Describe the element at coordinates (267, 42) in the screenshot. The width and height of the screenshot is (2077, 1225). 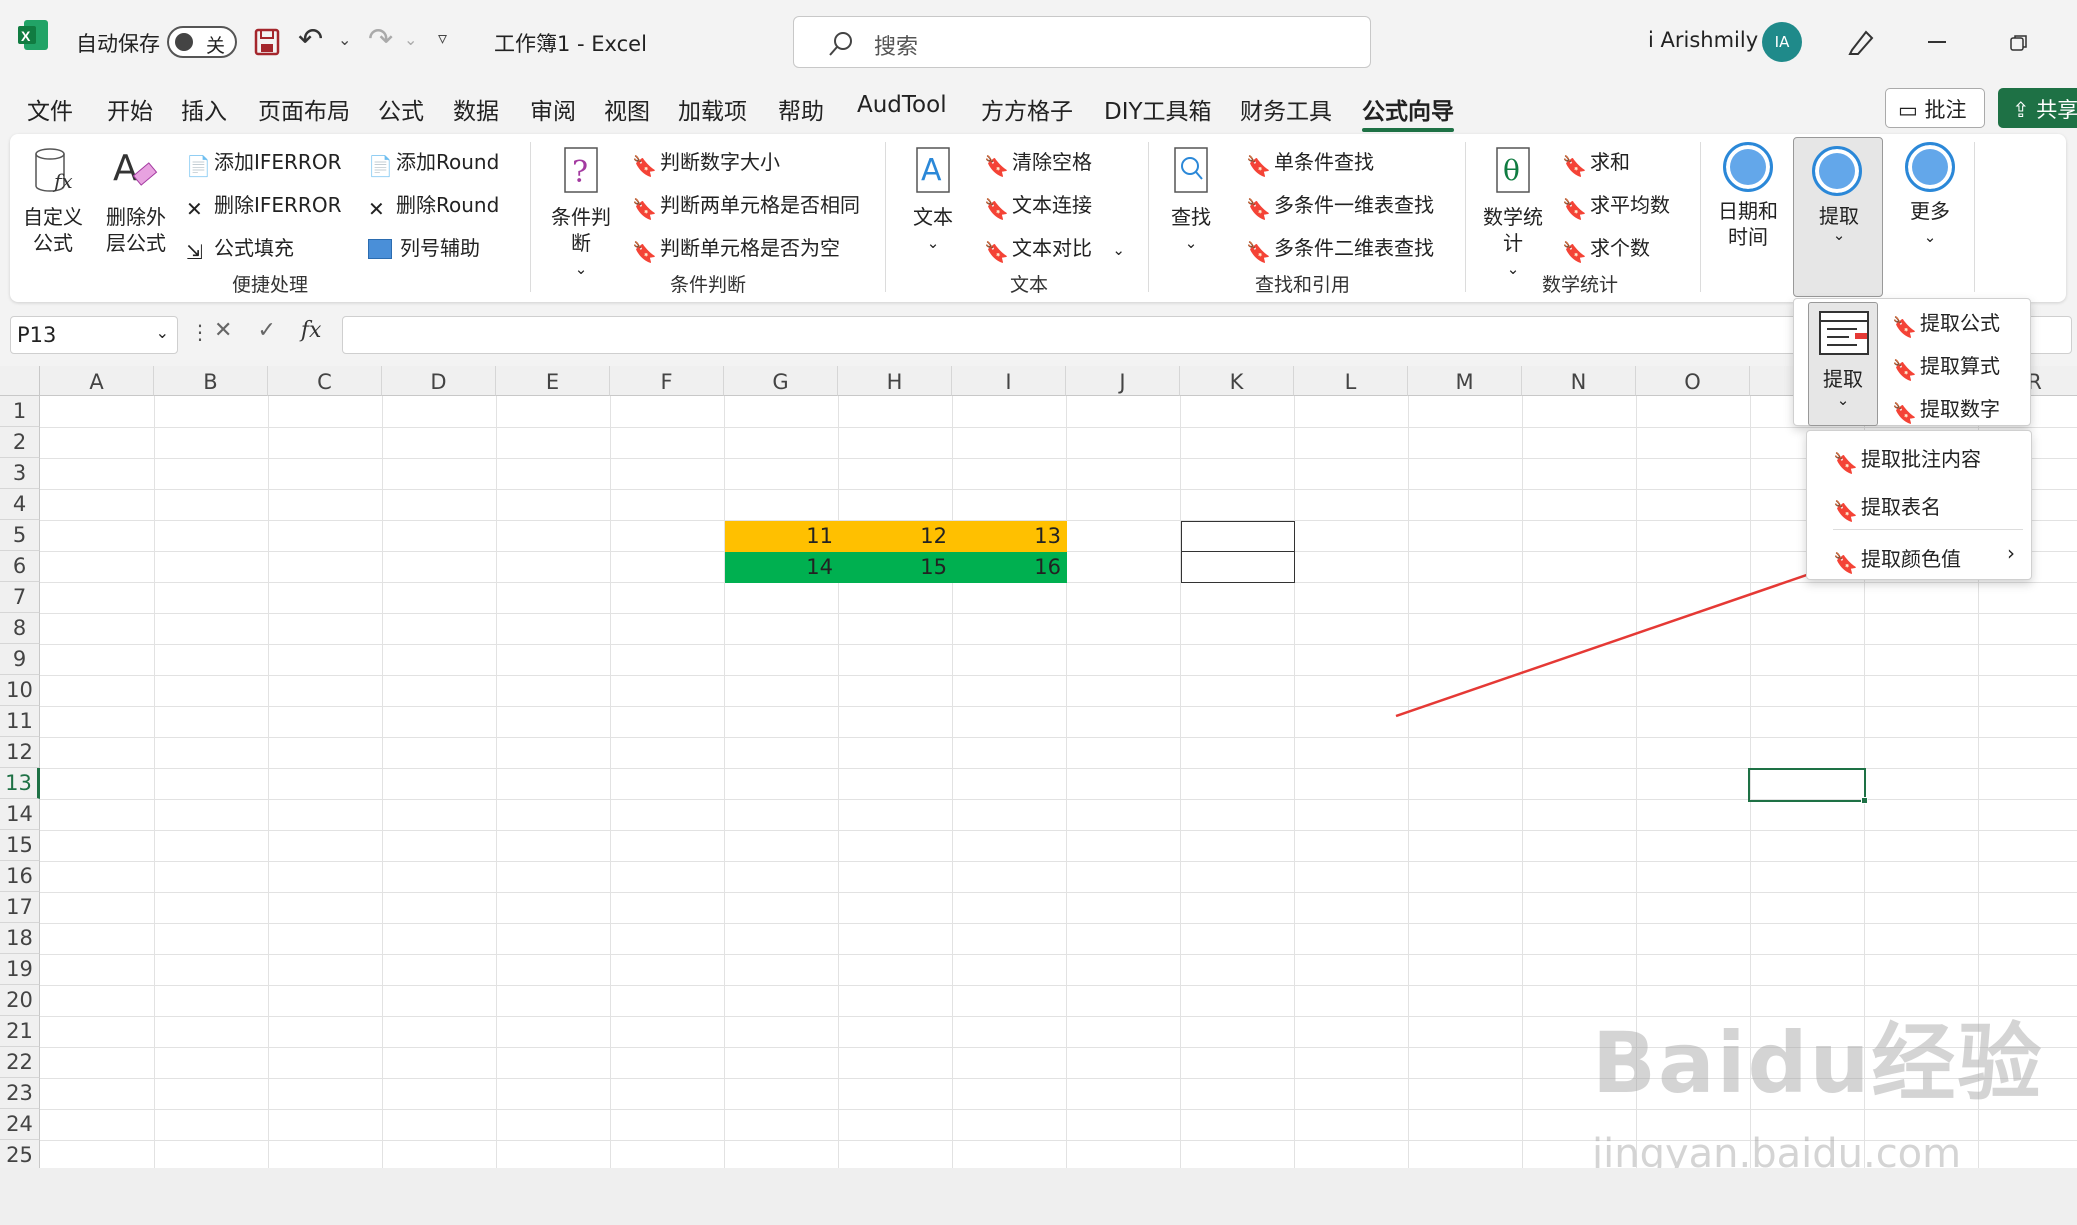
I see `save-icon` at that location.